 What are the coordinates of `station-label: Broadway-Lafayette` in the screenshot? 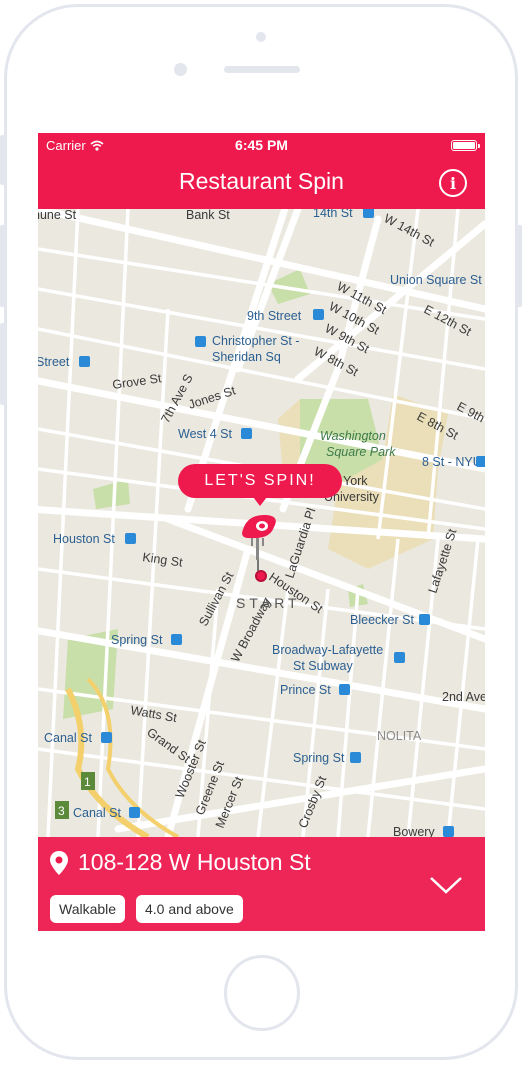 It's located at (327, 650).